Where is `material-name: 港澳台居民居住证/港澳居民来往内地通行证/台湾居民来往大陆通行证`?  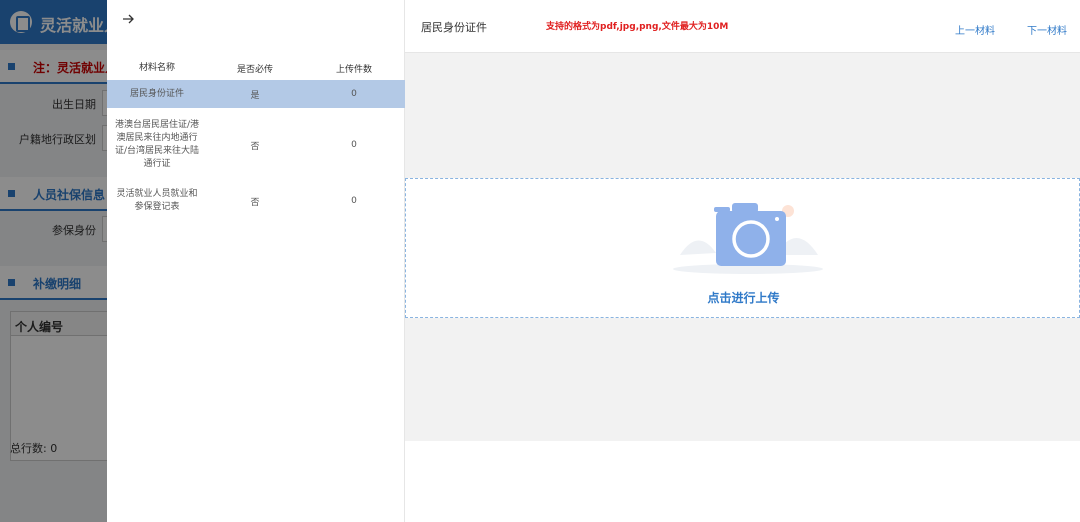
material-name: 港澳台居民居住证/港澳居民来往内地通行证/台湾居民来往大陆通行证 is located at coordinates (157, 144).